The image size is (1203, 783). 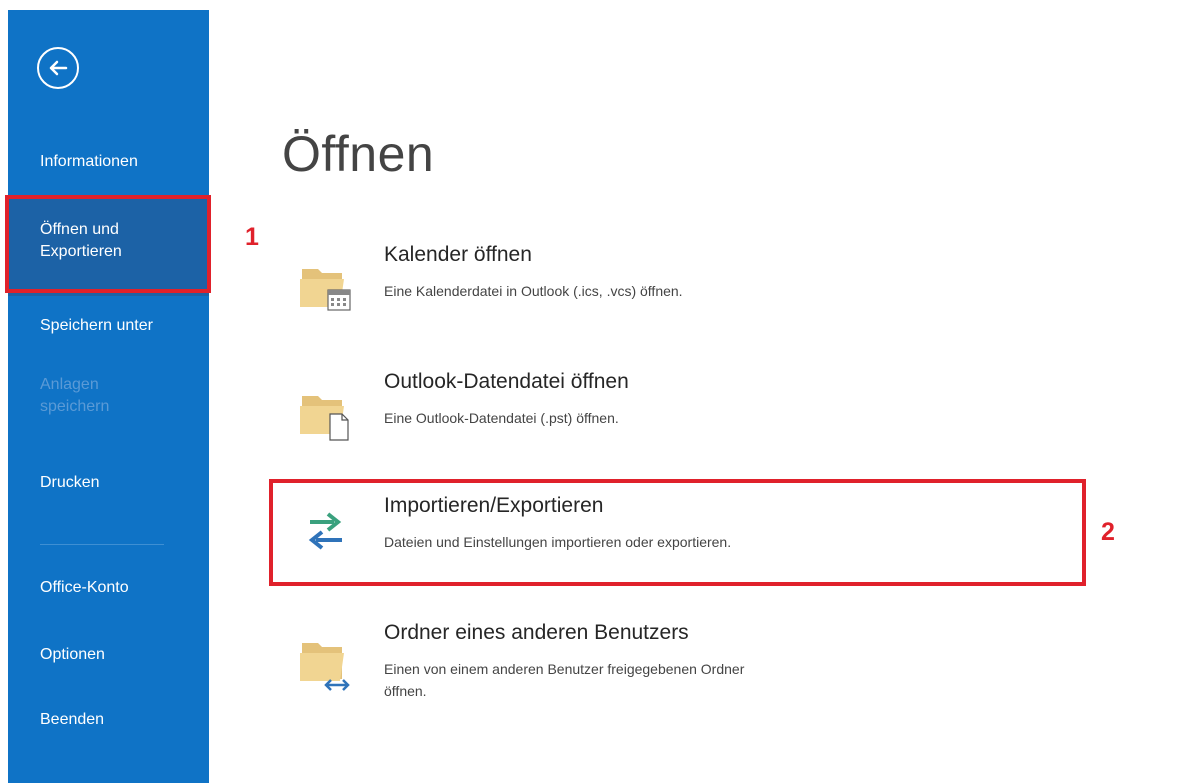 What do you see at coordinates (324, 418) in the screenshot?
I see `folder-document-icon` at bounding box center [324, 418].